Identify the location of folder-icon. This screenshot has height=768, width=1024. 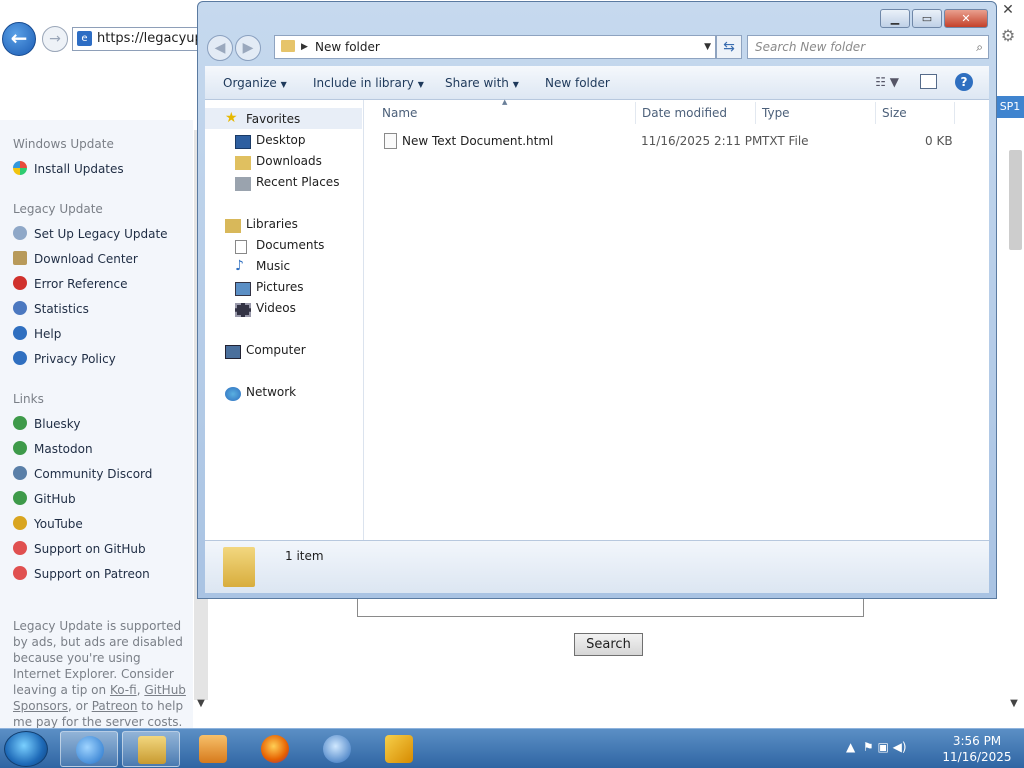
(152, 750).